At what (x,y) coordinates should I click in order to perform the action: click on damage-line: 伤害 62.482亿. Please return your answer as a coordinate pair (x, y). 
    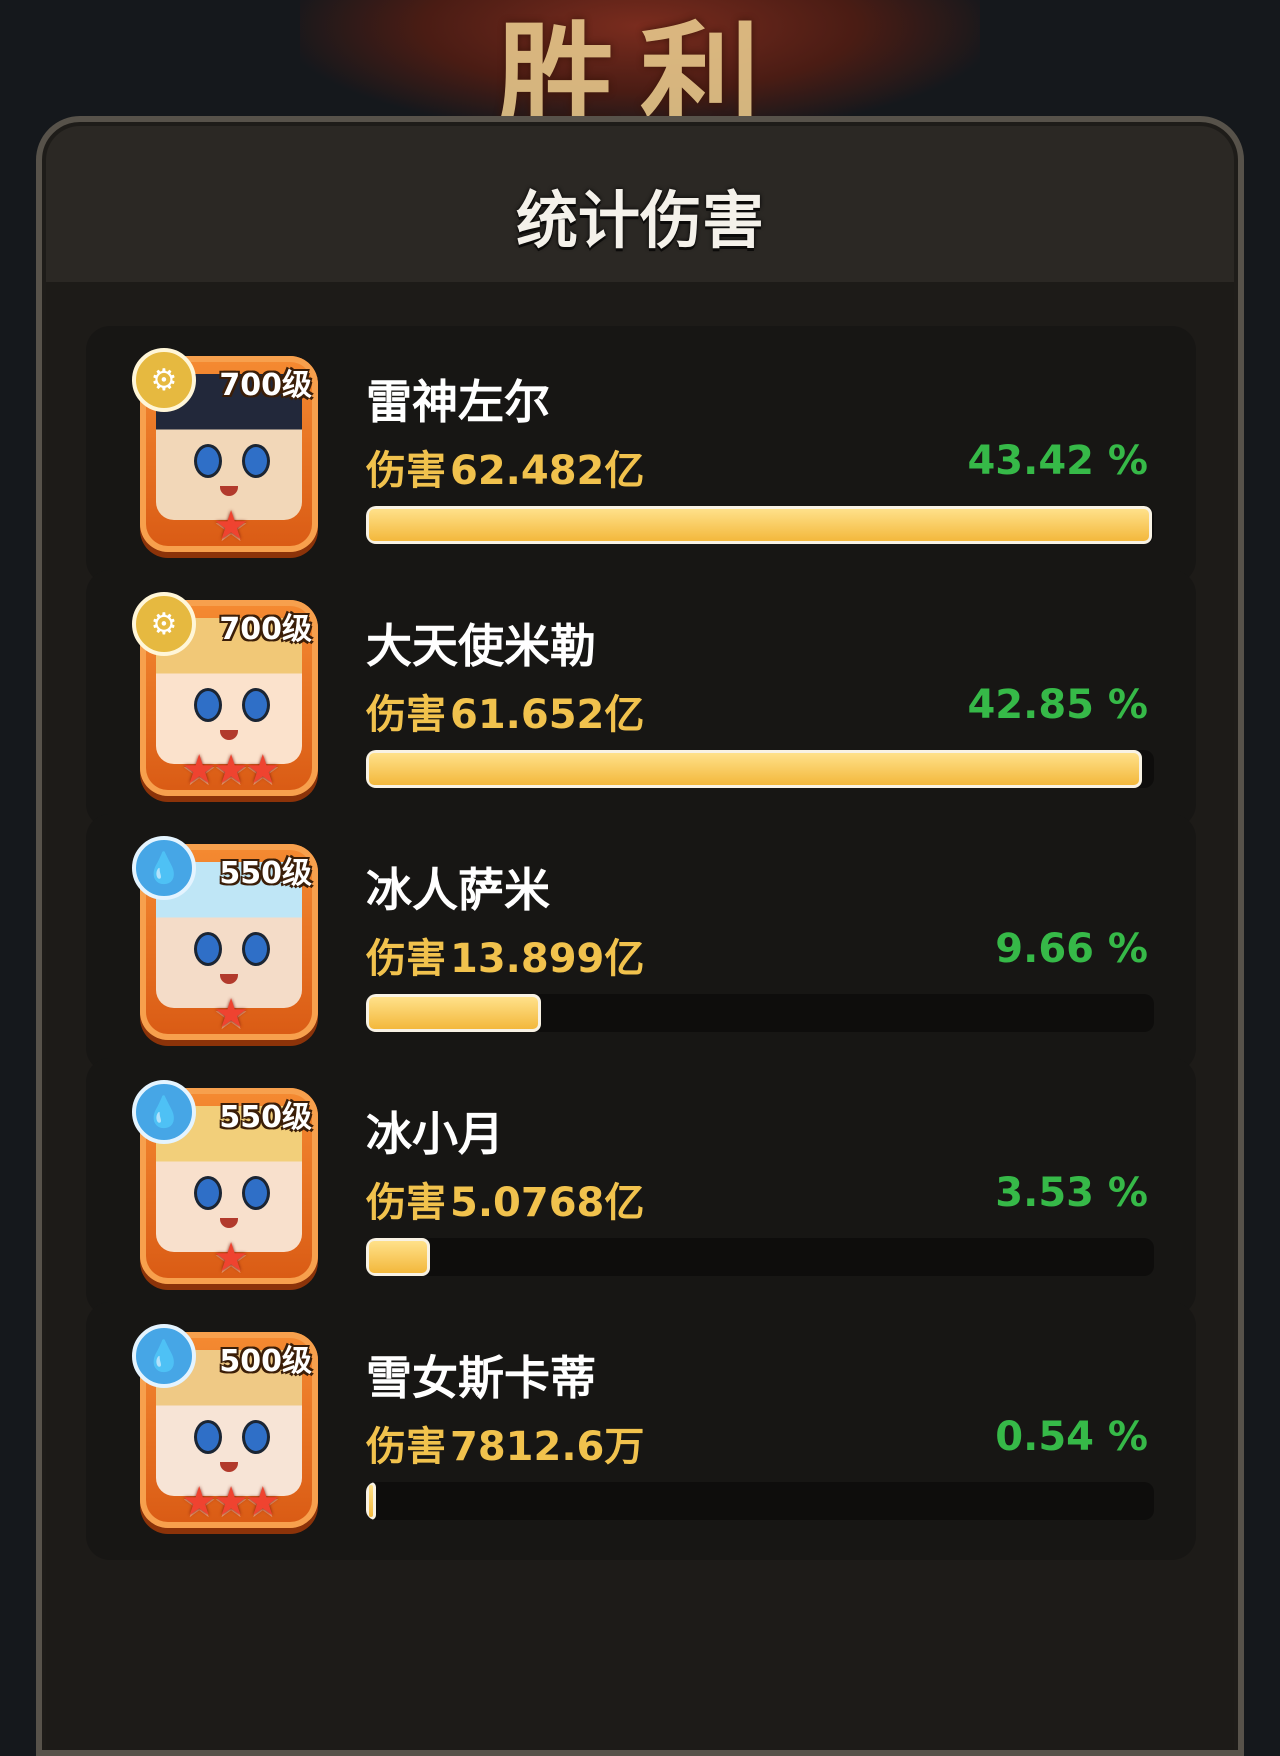
    Looking at the image, I should click on (507, 467).